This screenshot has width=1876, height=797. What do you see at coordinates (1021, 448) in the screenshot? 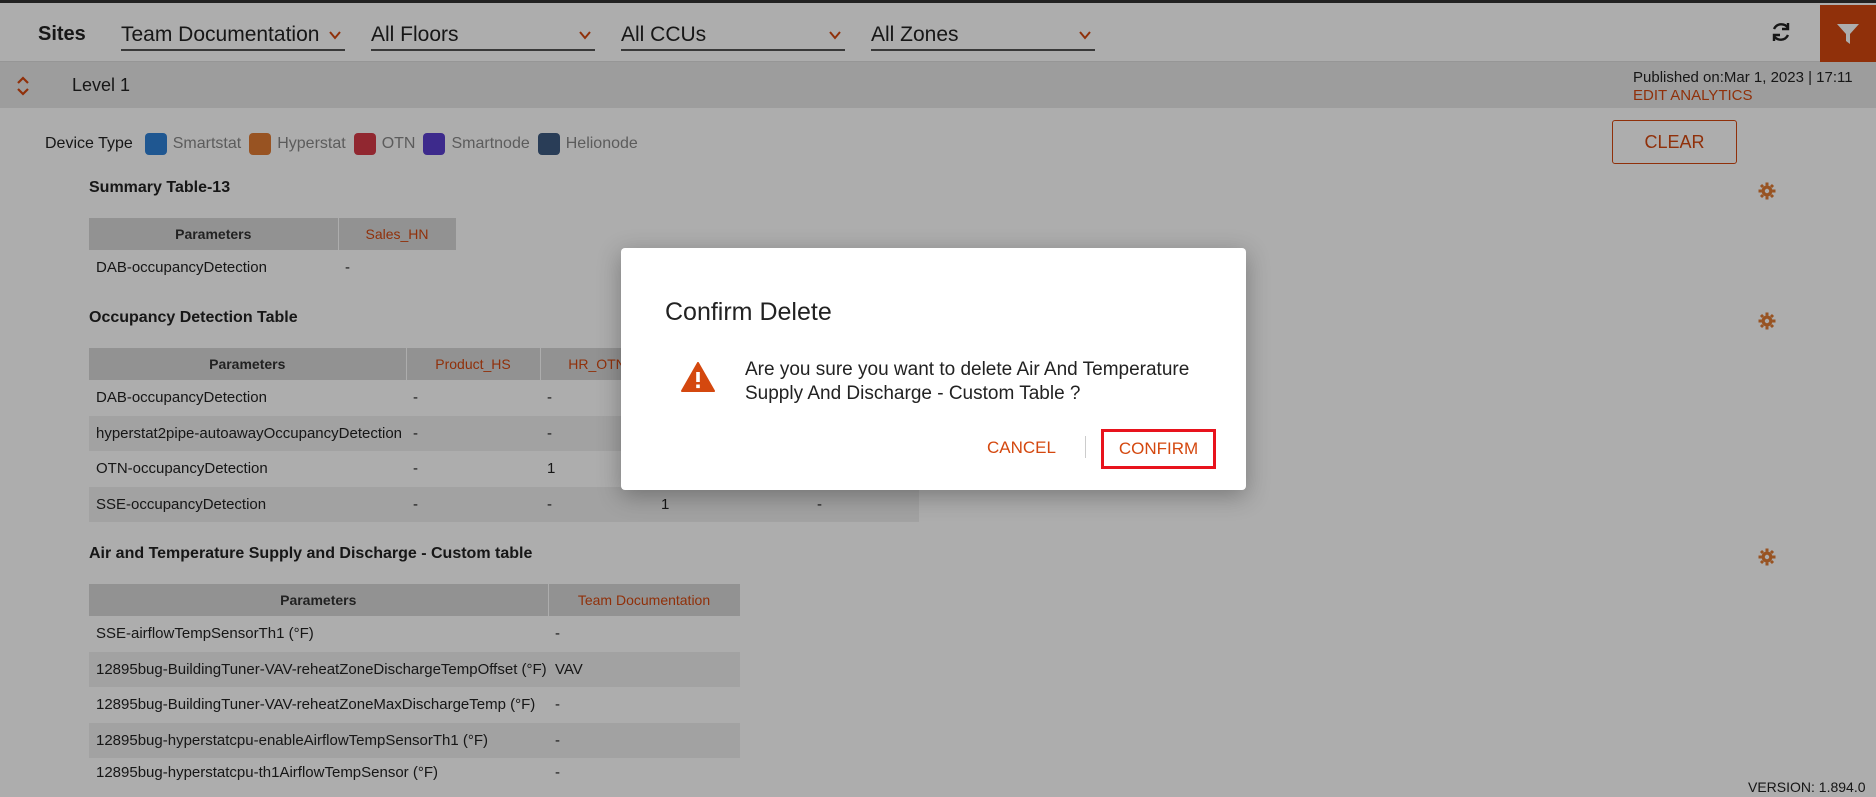
I see `cancel-button: CANCEL` at bounding box center [1021, 448].